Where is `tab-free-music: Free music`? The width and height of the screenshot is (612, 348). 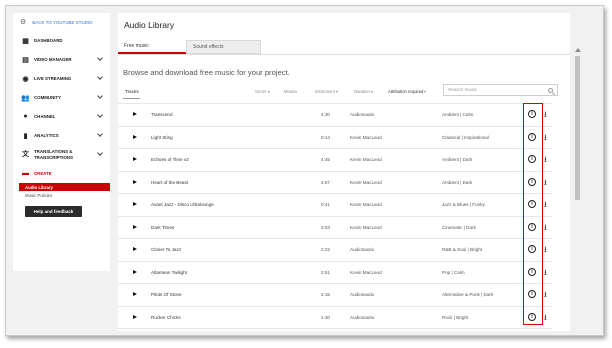
tab-free-music: Free music is located at coordinates (152, 47).